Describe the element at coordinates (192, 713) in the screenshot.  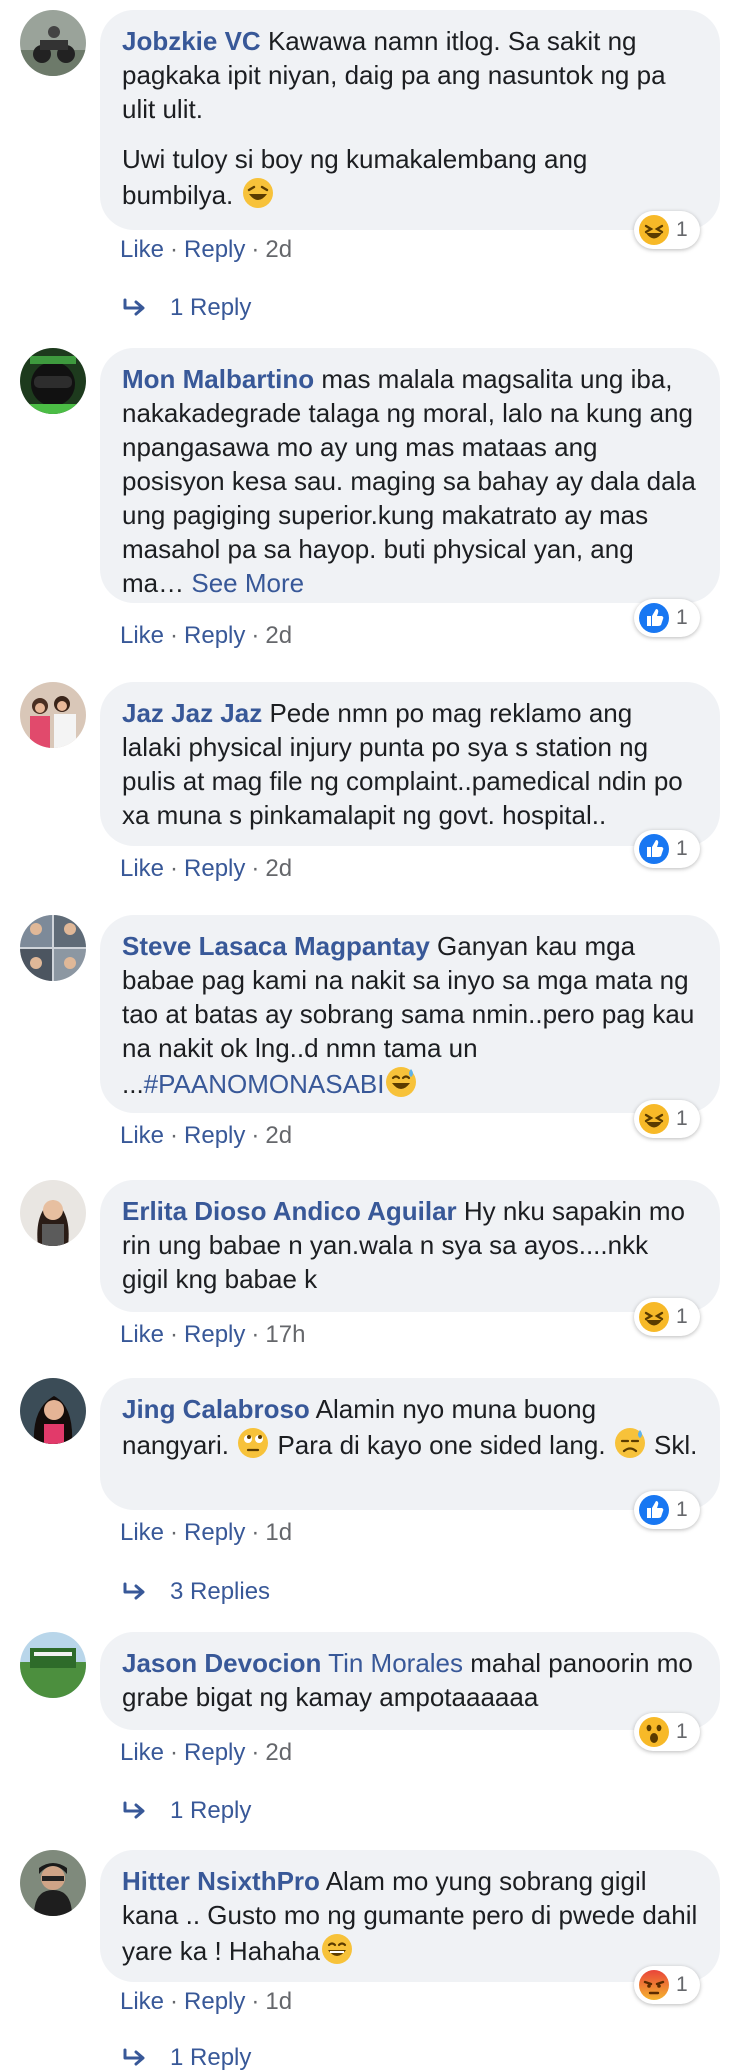
I see `comment-author: Jaz Jaz Jaz` at that location.